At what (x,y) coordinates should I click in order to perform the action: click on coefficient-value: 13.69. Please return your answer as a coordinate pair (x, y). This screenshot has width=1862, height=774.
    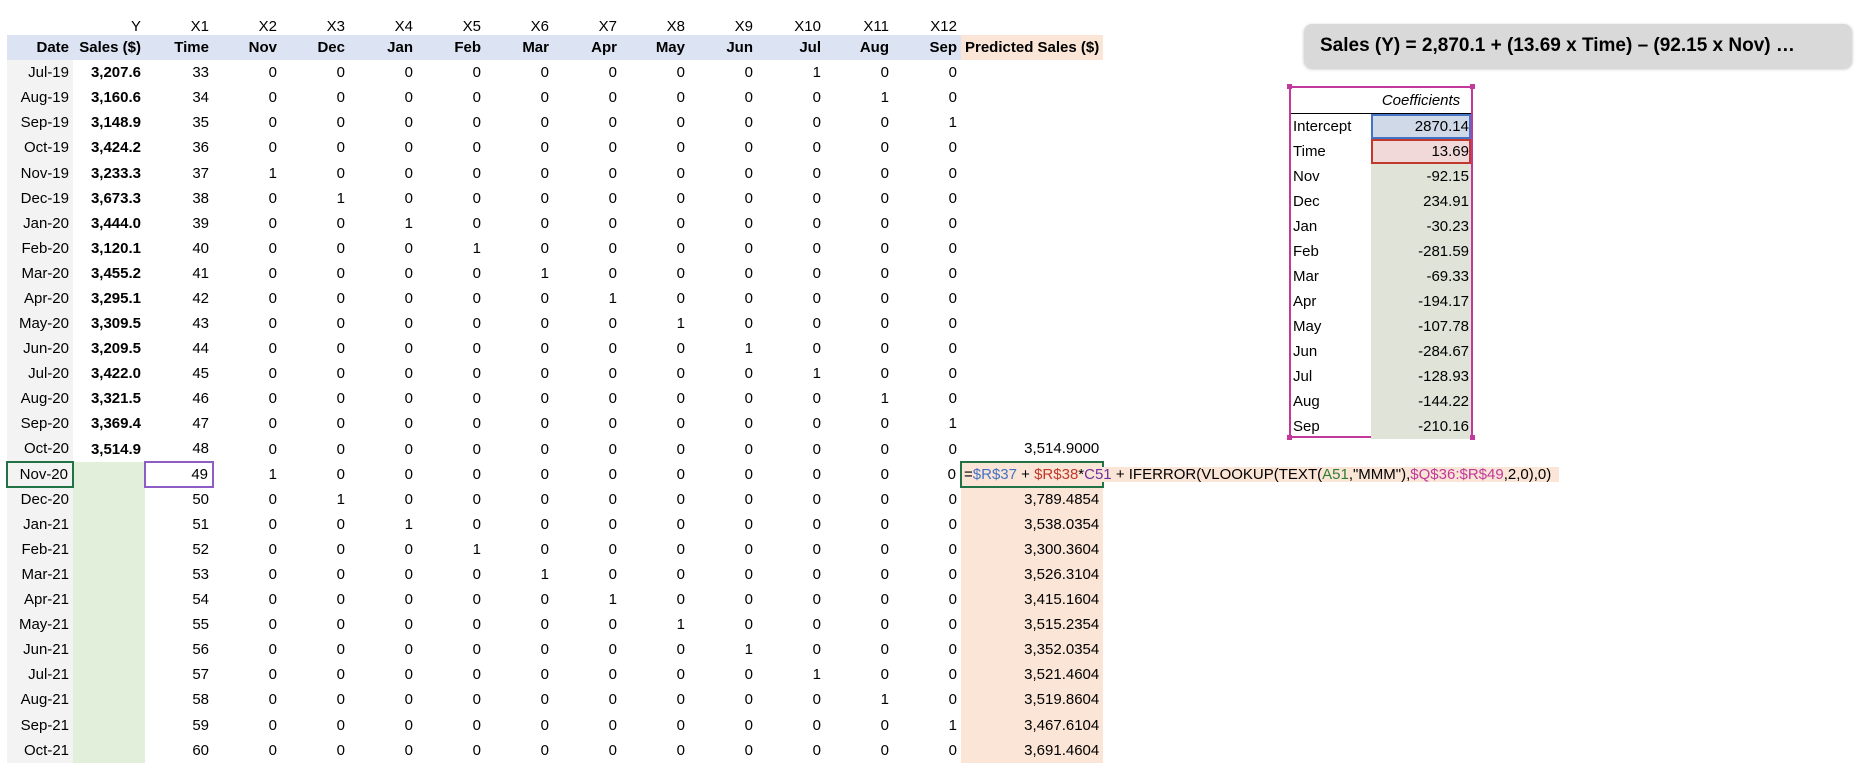
    Looking at the image, I should click on (1421, 151).